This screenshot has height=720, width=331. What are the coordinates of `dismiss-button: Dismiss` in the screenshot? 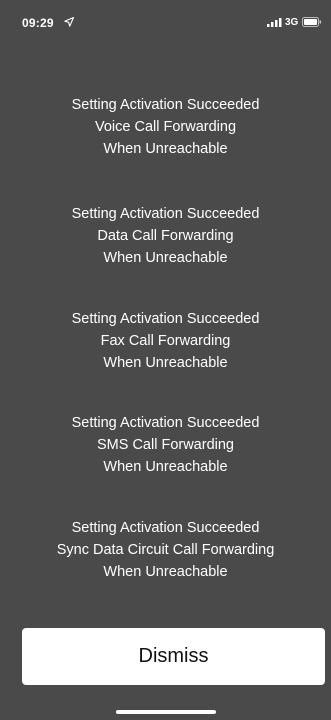 It's located at (173, 656).